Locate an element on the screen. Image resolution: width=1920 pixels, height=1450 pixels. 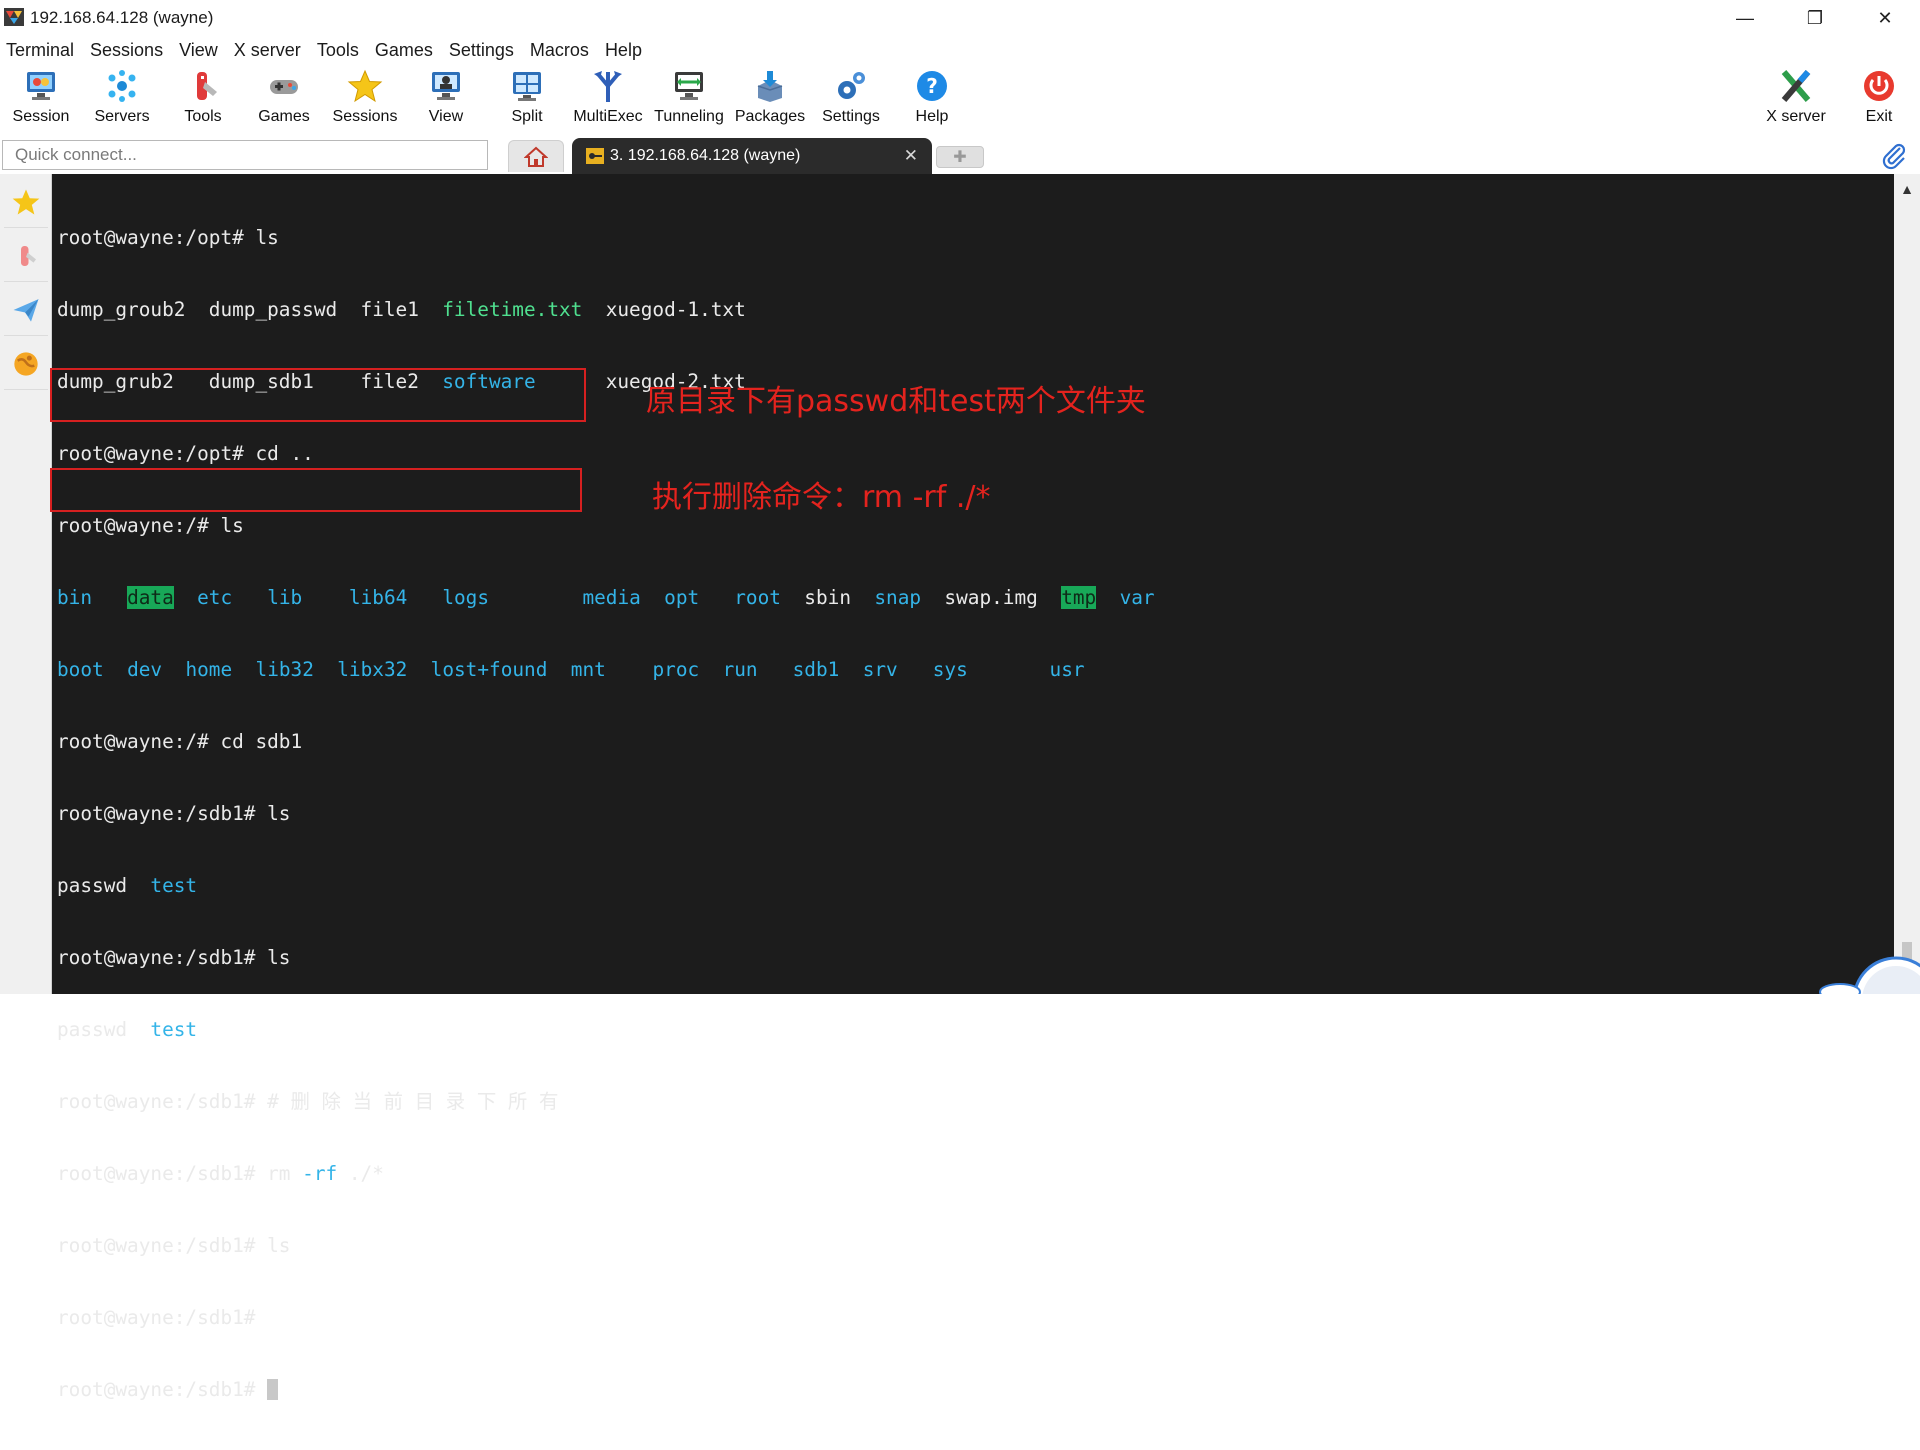
sessions-button: Sessions is located at coordinates (365, 99).